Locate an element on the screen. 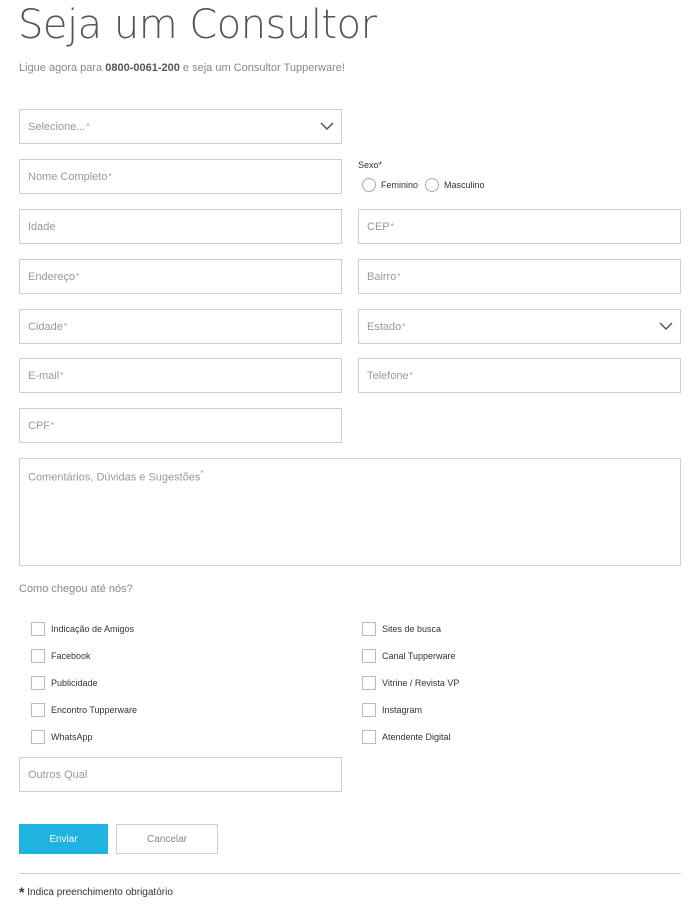 The height and width of the screenshot is (920, 700). como-chegou-label: Como chegou até nós? is located at coordinates (76, 589).